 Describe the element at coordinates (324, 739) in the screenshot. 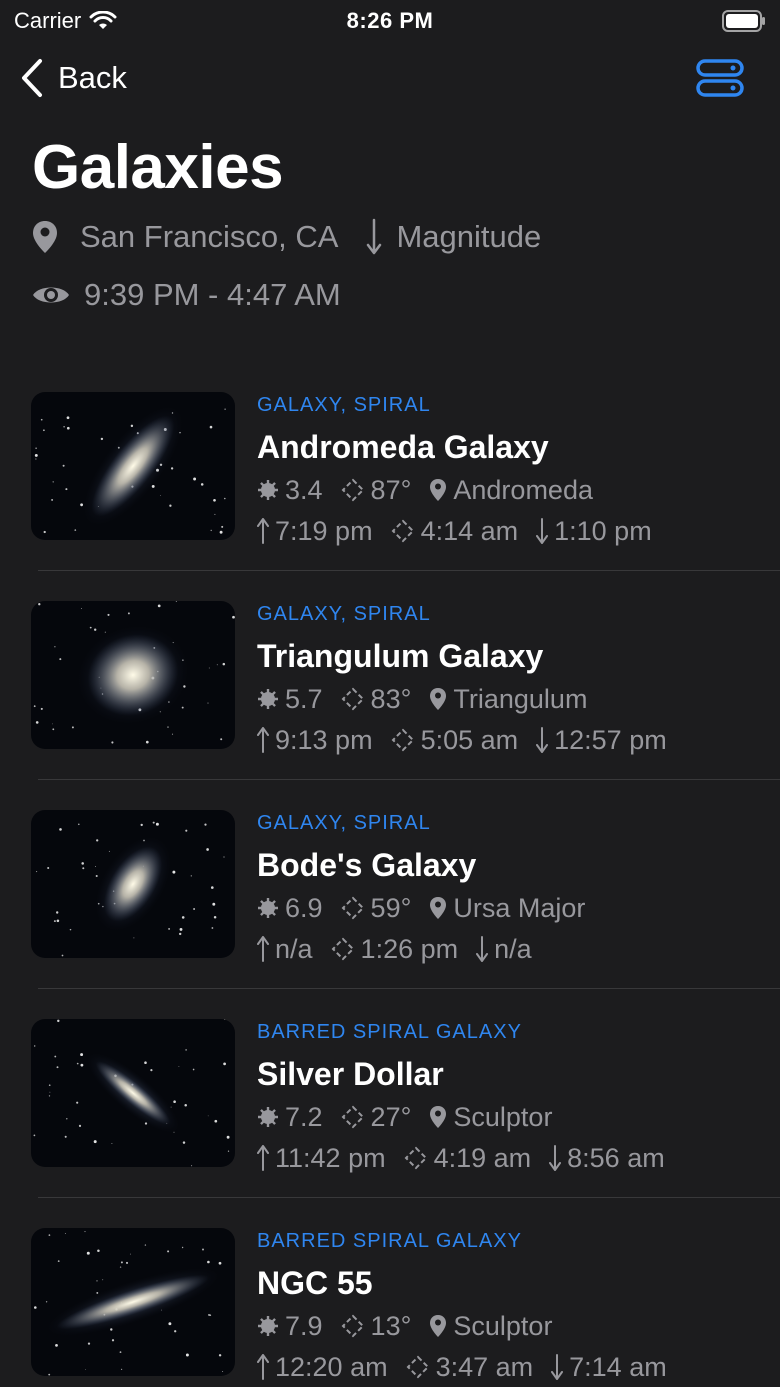

I see `rise-time: 9:13 pm` at that location.